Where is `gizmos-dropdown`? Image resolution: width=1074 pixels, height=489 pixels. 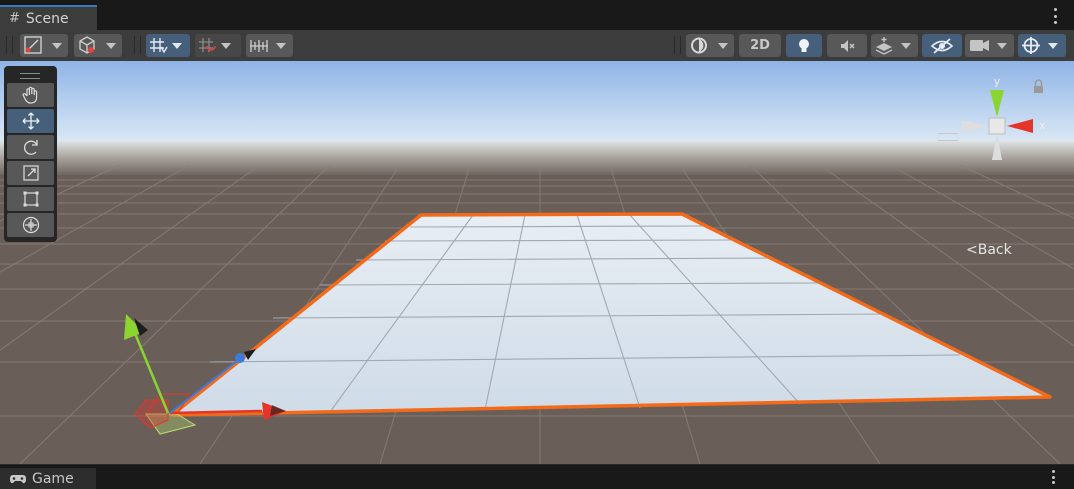 gizmos-dropdown is located at coordinates (1042, 45).